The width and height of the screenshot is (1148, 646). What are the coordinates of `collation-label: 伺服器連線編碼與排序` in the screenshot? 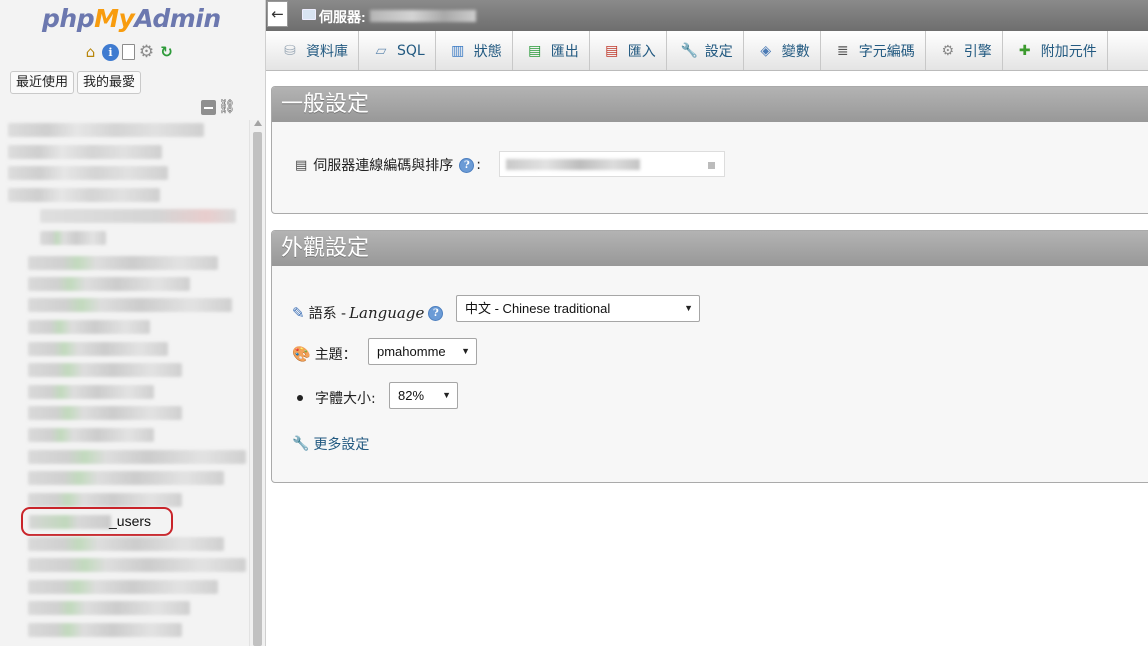 It's located at (383, 166).